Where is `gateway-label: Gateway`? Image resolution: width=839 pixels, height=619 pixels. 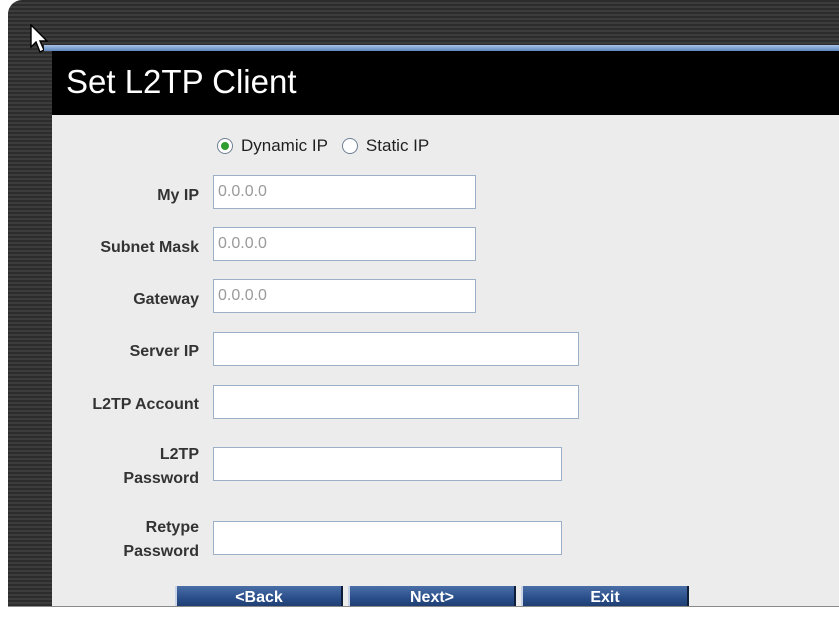
gateway-label: Gateway is located at coordinates (166, 299).